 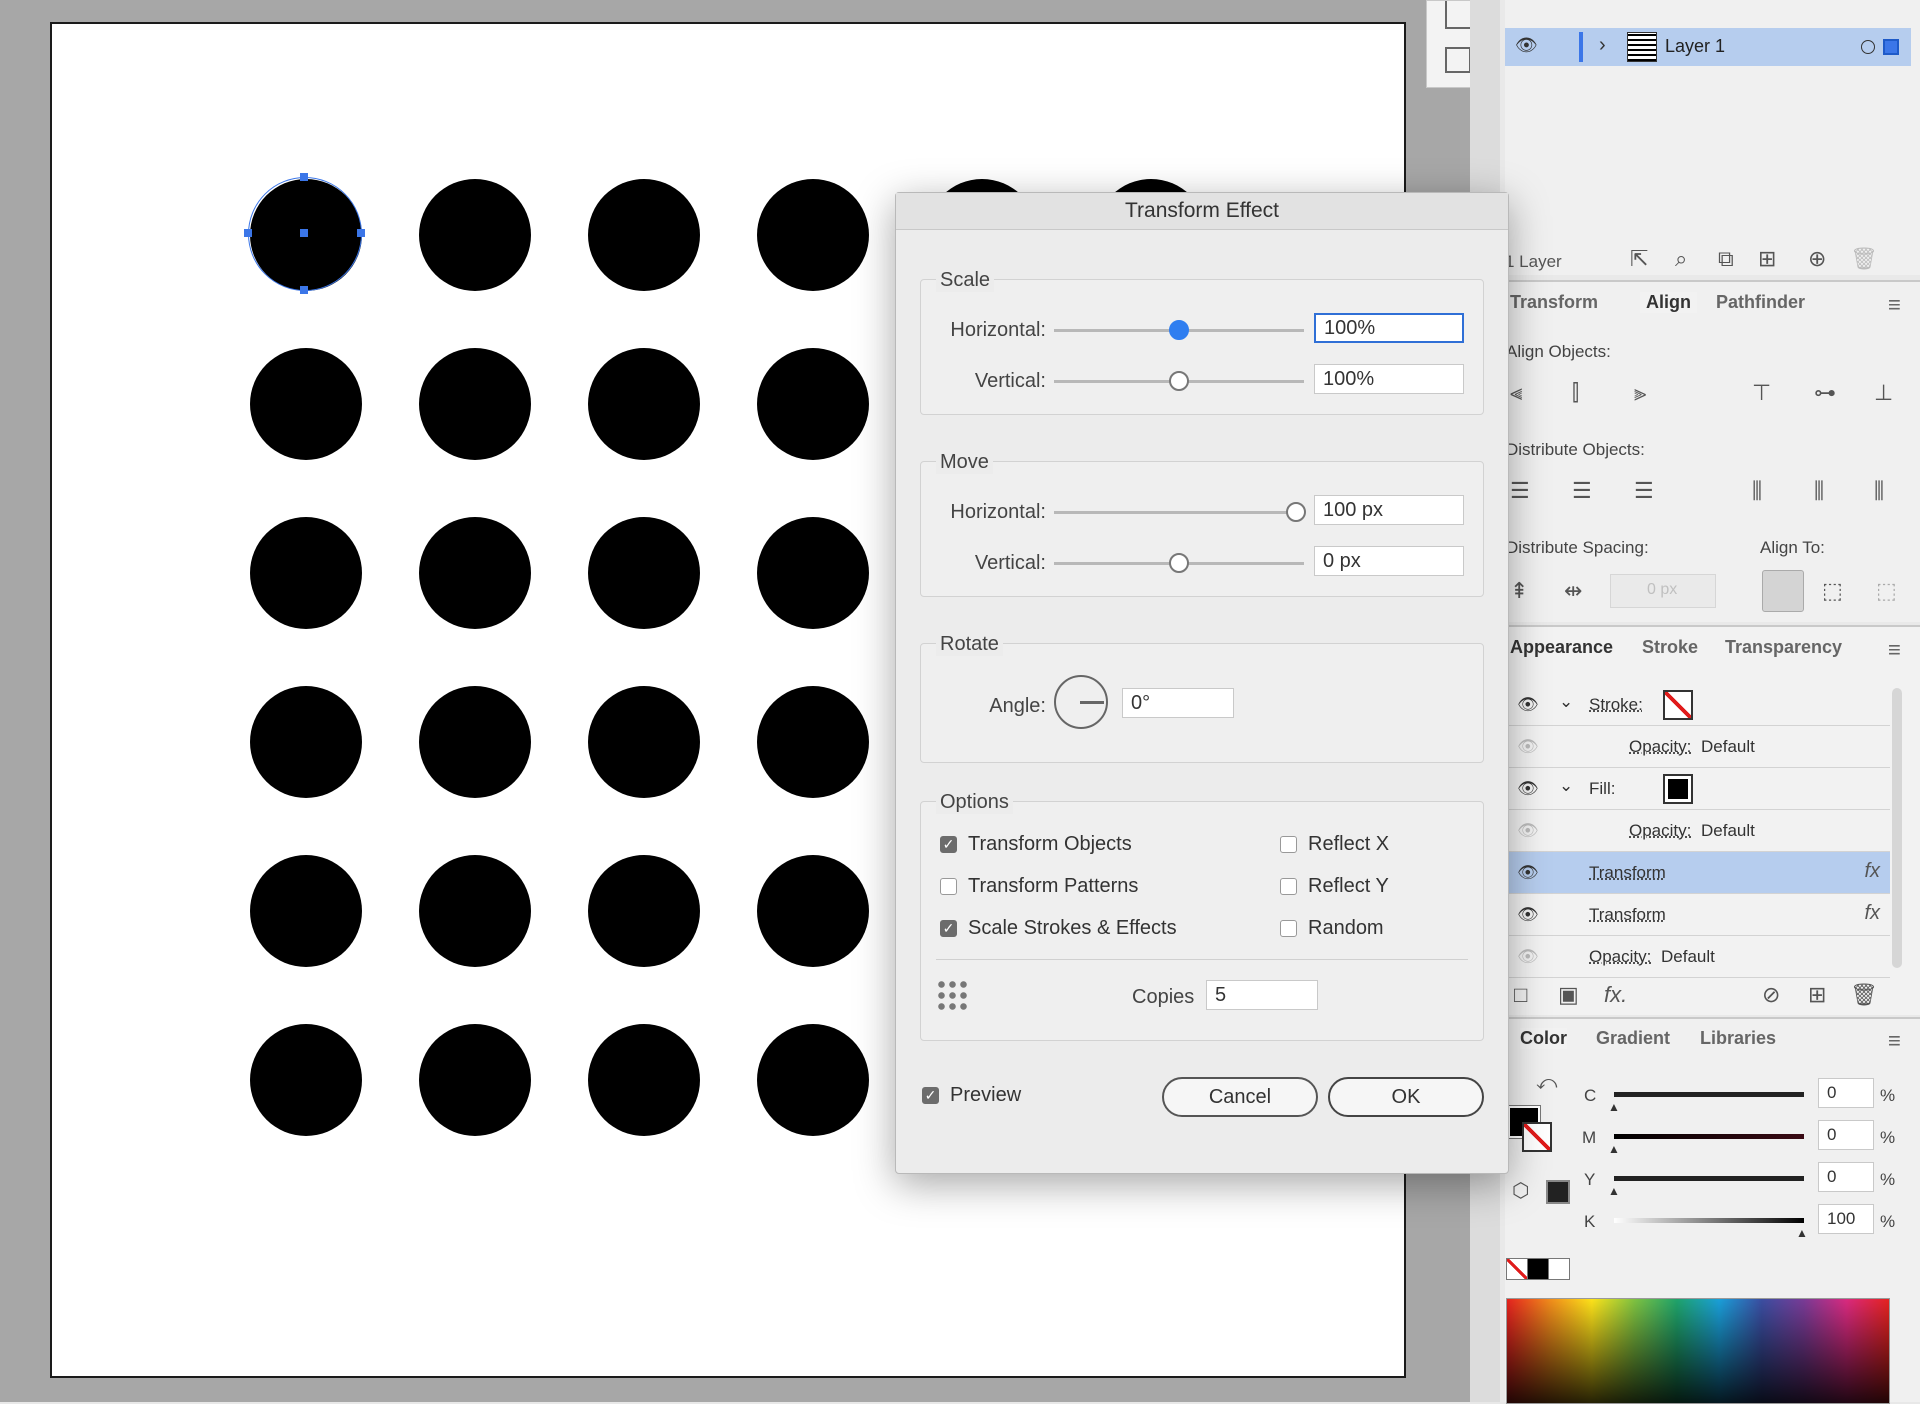 I want to click on y-slider, so click(x=1709, y=1178).